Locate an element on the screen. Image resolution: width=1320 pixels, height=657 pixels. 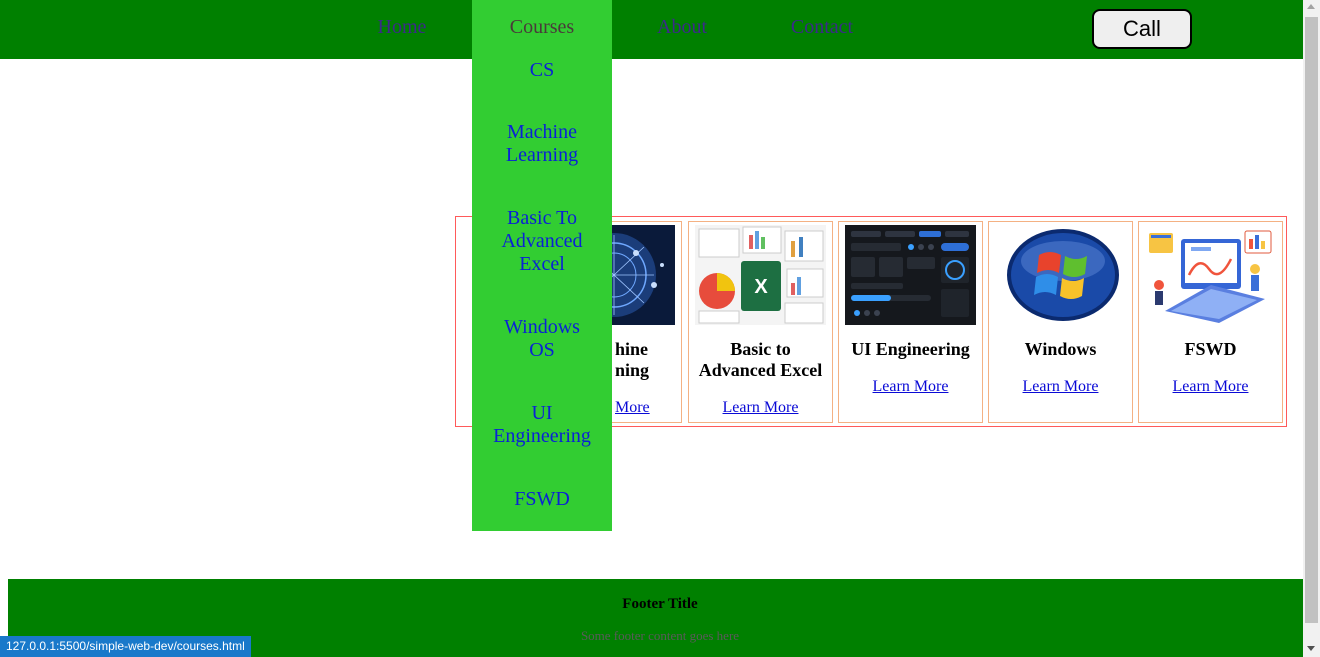
nav-courses: Courses is located at coordinates (542, 29).